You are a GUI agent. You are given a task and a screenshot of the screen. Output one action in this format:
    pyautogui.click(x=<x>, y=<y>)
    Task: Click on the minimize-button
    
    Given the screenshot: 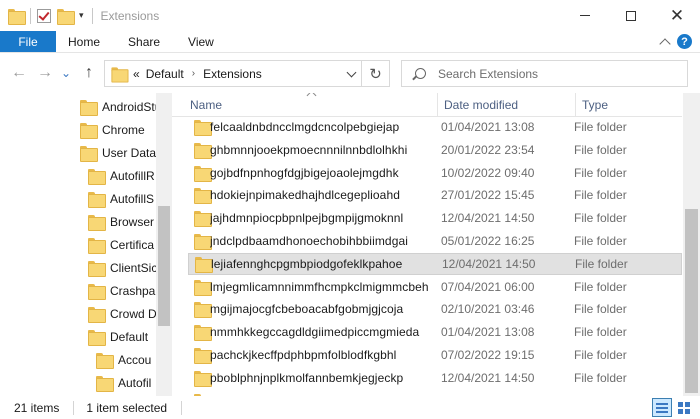 What is the action you would take?
    pyautogui.click(x=585, y=15)
    